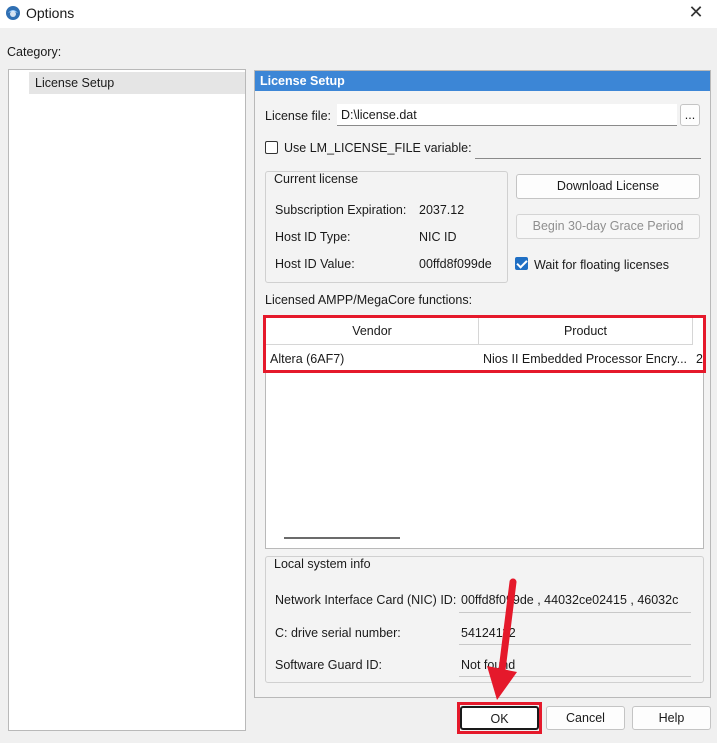  Describe the element at coordinates (271, 147) in the screenshot. I see `lm-license-checkbox` at that location.